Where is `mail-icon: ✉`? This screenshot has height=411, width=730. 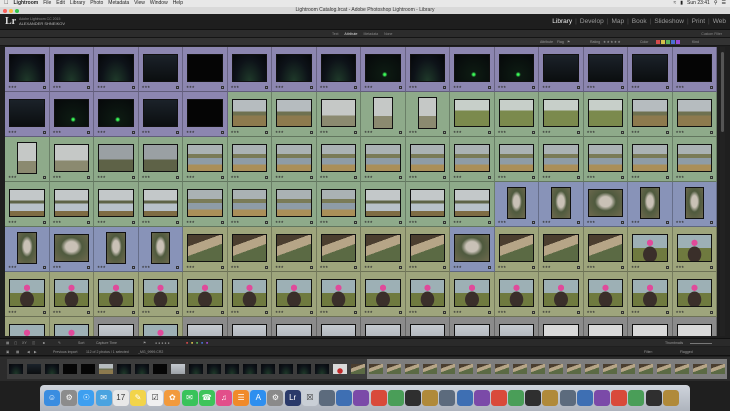 mail-icon: ✉ is located at coordinates (103, 398).